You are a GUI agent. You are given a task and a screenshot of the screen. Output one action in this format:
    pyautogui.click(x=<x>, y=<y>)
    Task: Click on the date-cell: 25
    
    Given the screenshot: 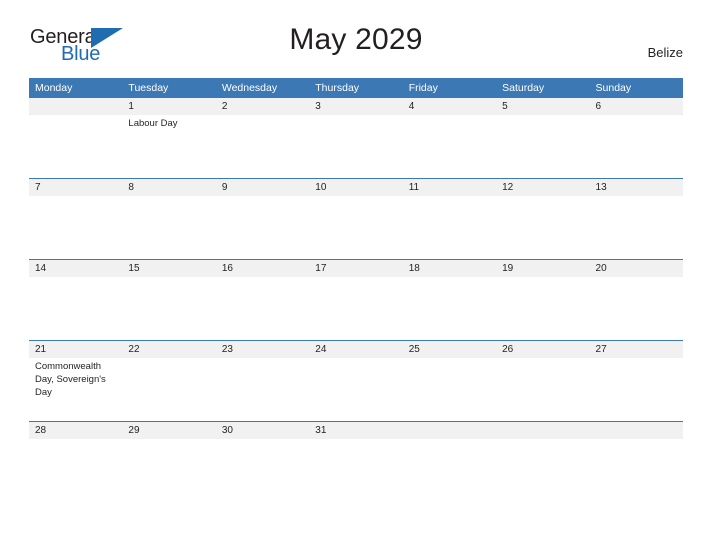 What is the action you would take?
    pyautogui.click(x=449, y=349)
    